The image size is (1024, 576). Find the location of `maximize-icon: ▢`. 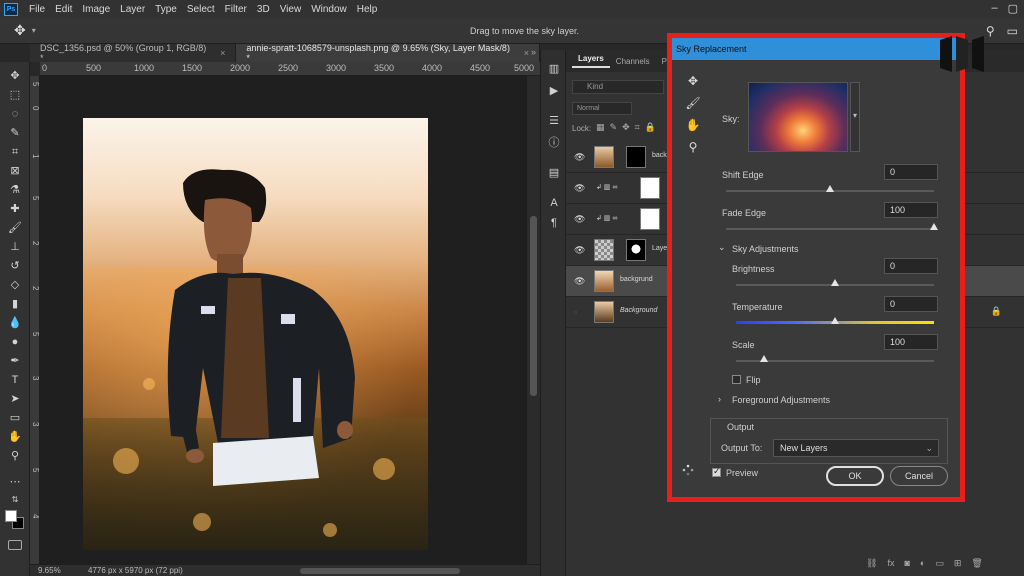

maximize-icon: ▢ is located at coordinates (1013, 8).